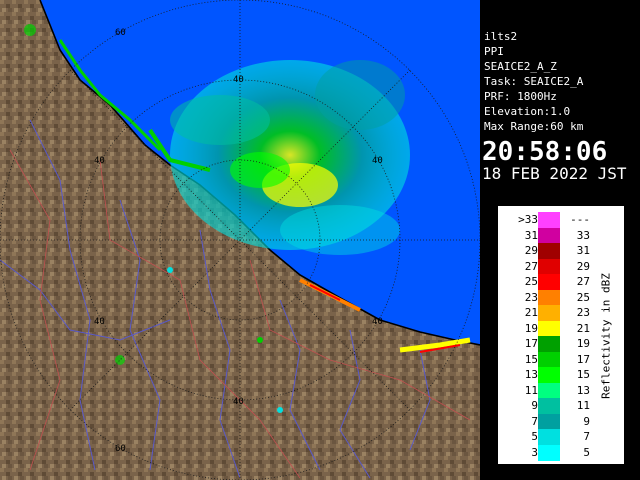  I want to click on range-label-40-left: 40, so click(99, 161).